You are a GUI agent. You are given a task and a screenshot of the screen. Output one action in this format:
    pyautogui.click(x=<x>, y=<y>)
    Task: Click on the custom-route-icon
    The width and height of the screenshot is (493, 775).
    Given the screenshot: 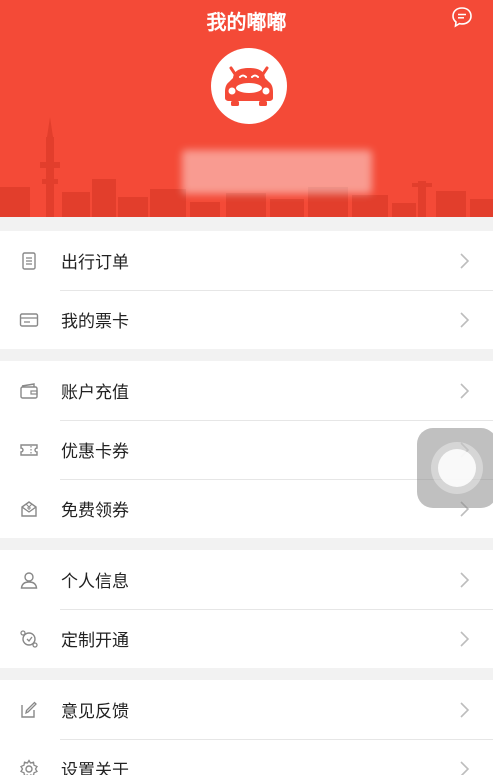 What is the action you would take?
    pyautogui.click(x=29, y=639)
    